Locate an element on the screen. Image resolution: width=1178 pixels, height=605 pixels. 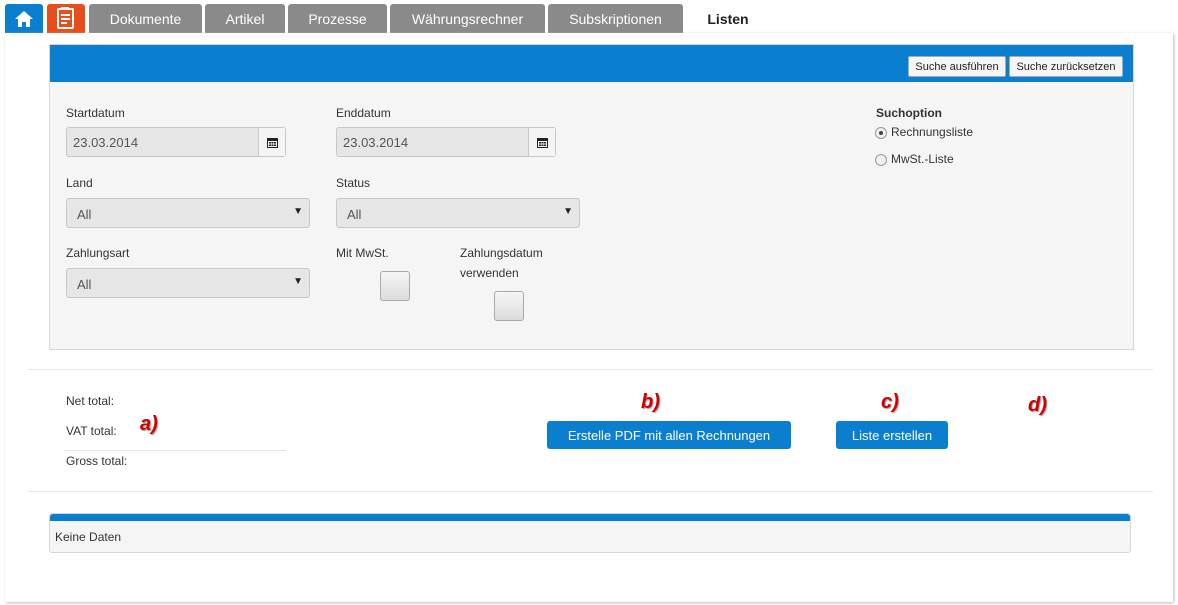
radio-mwst-liste-label: MwSt.-Liste is located at coordinates (922, 159).